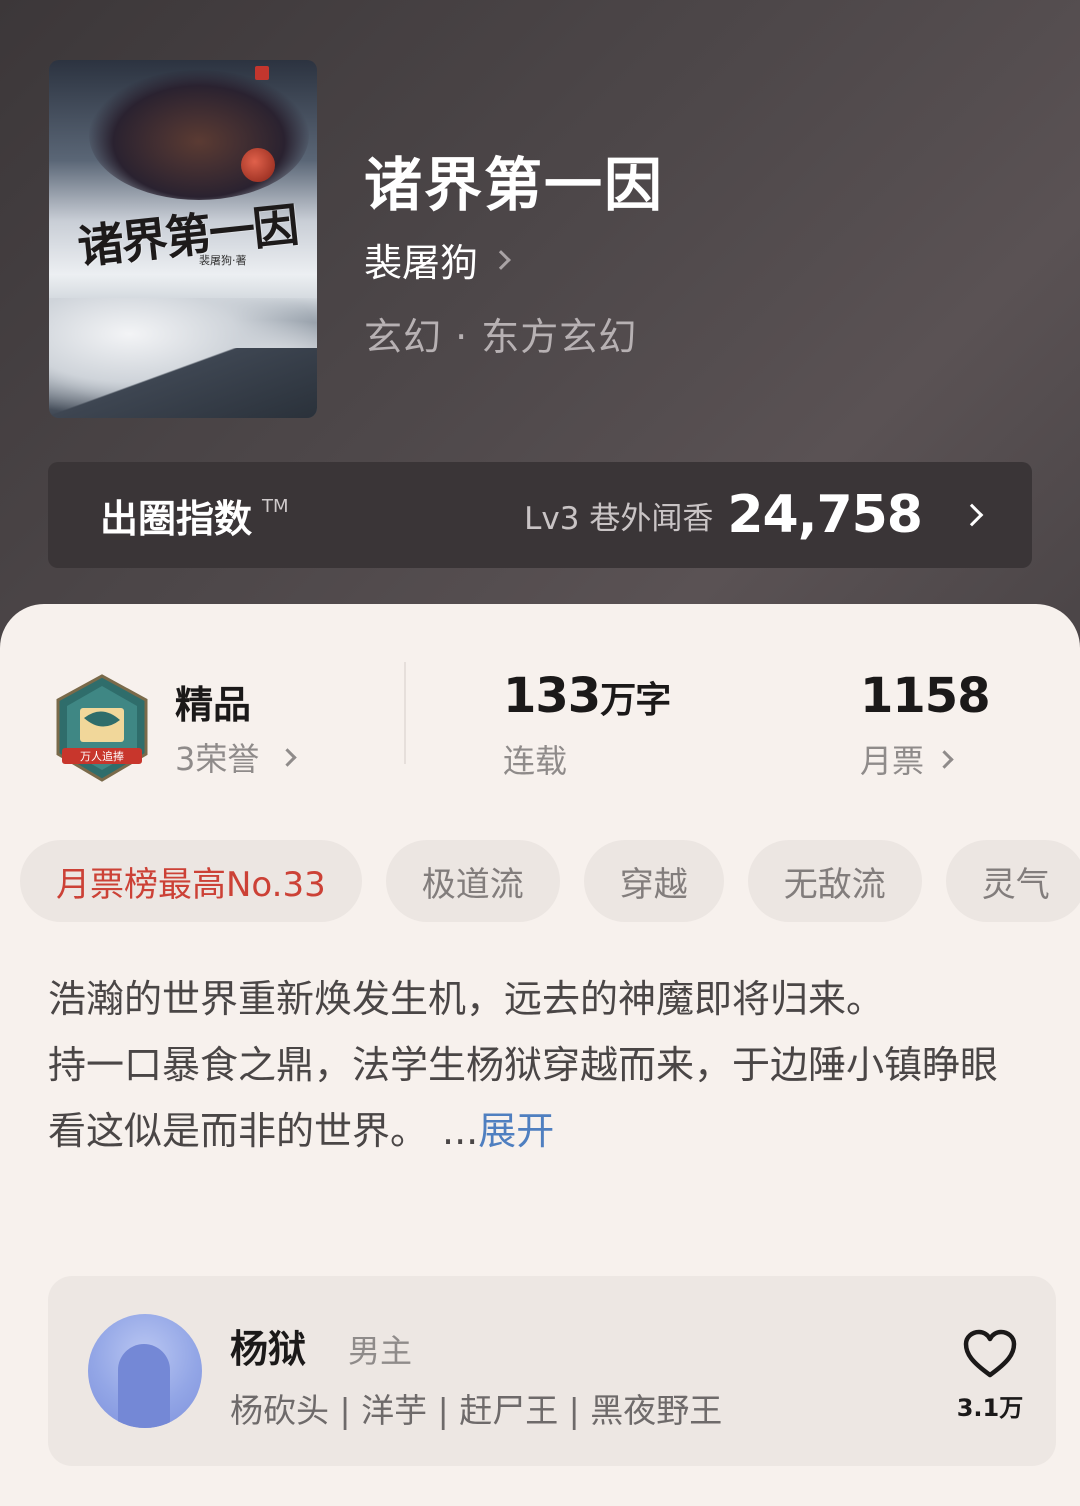  Describe the element at coordinates (925, 696) in the screenshot. I see `monthly-votes-count: 1158` at that location.